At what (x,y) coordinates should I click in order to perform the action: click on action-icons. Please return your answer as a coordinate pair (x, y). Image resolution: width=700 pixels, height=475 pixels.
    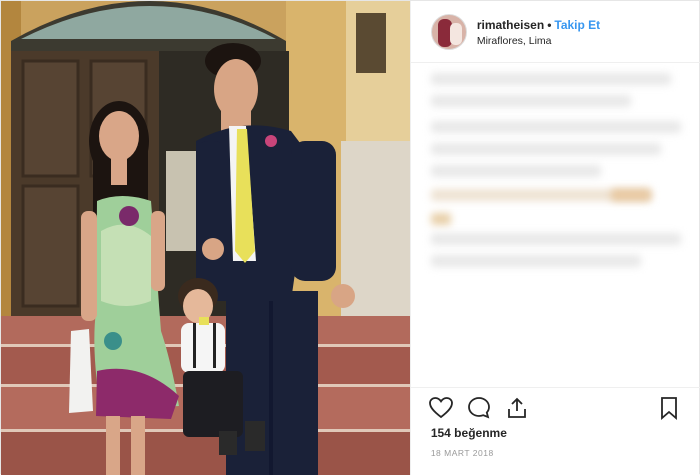
    Looking at the image, I should click on (478, 408).